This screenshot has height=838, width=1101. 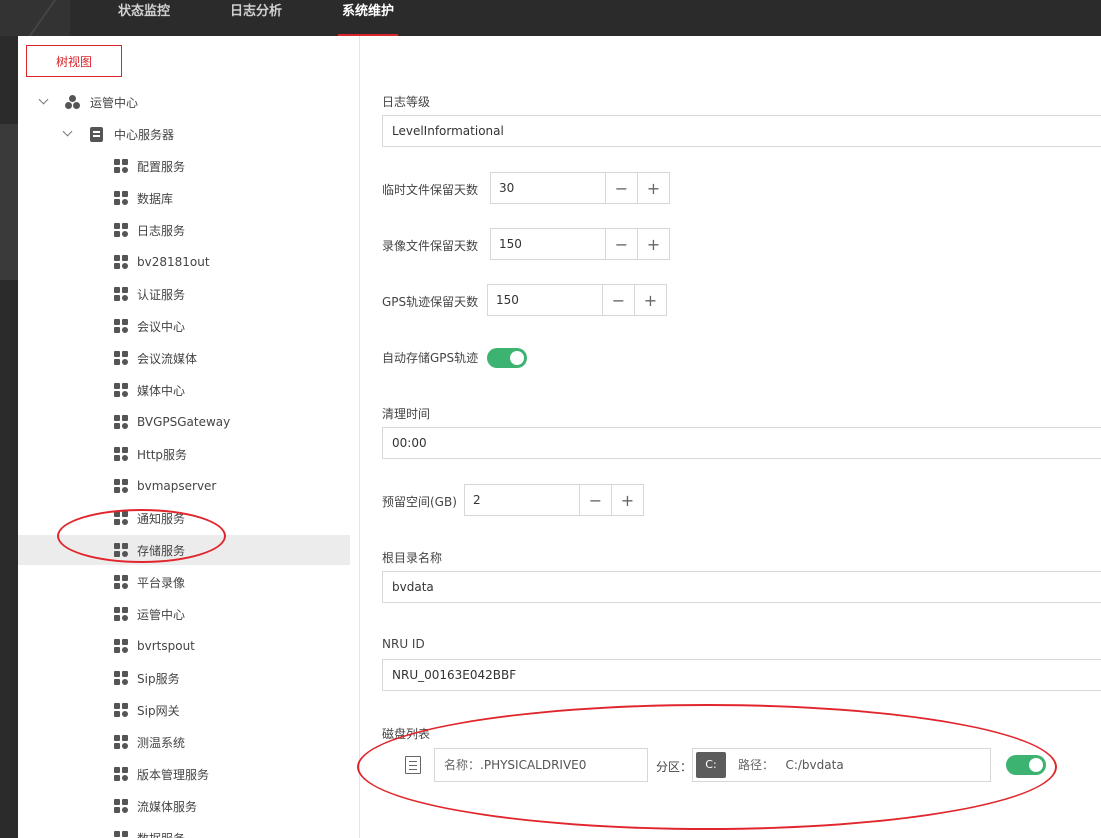 I want to click on path-label: 路径：, so click(x=756, y=765).